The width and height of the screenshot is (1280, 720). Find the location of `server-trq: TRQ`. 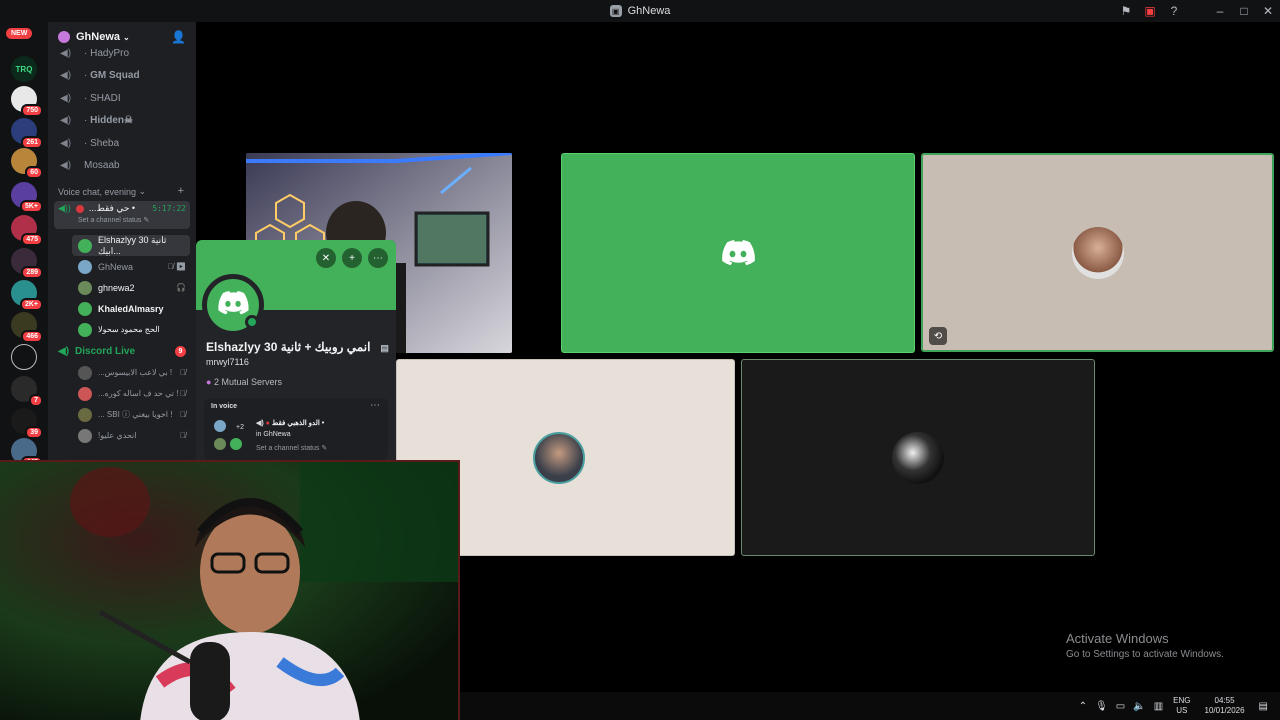

server-trq: TRQ is located at coordinates (24, 69).